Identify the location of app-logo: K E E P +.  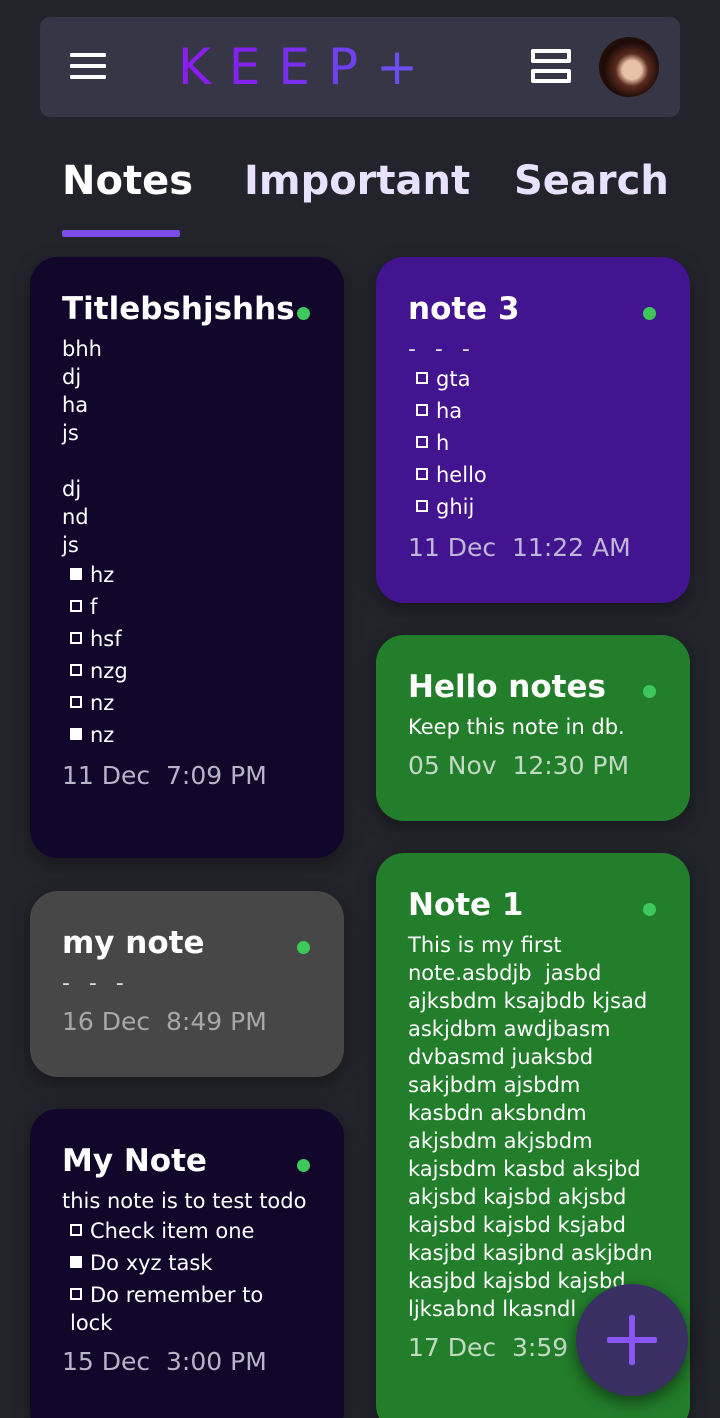
(298, 67).